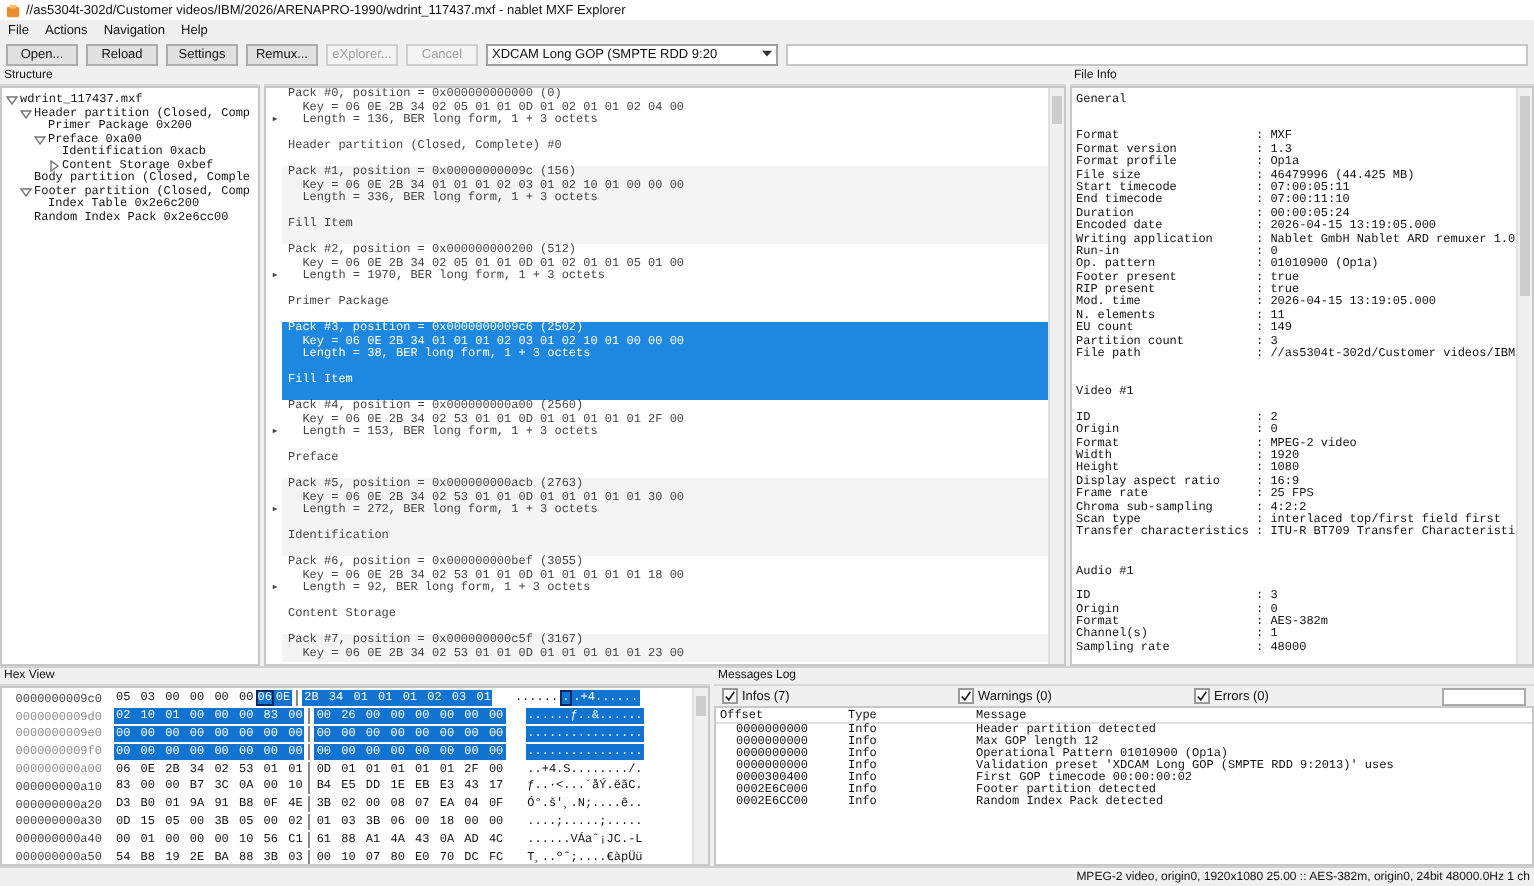 The width and height of the screenshot is (1534, 886). What do you see at coordinates (13, 10) in the screenshot?
I see `app-icon` at bounding box center [13, 10].